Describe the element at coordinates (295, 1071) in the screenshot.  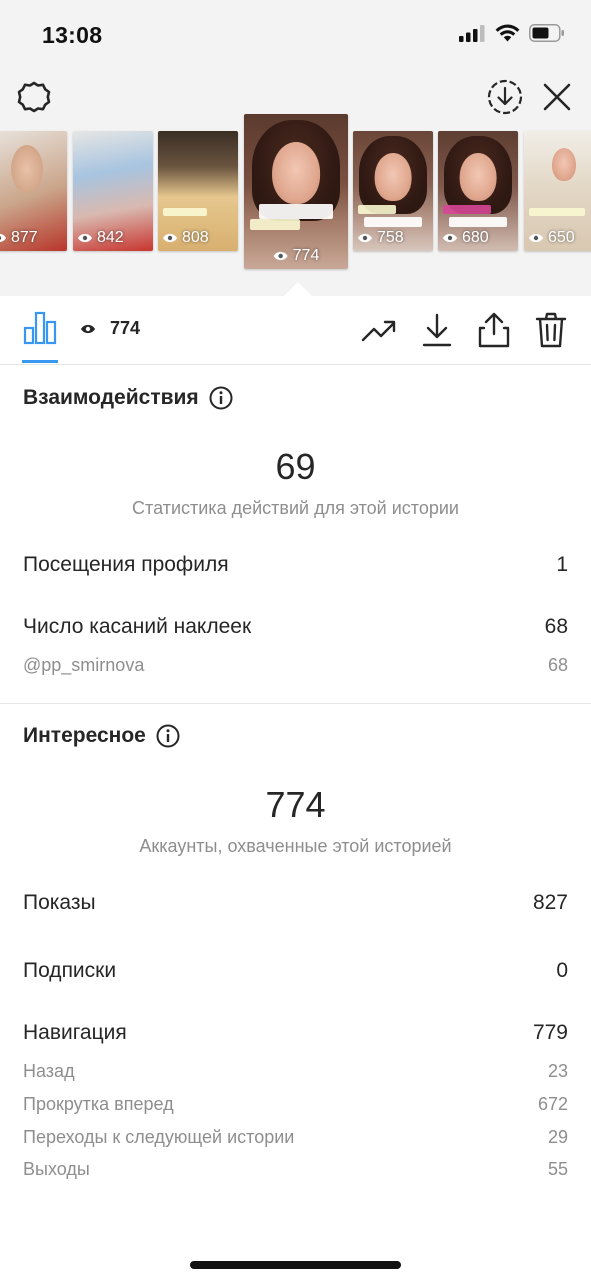
I see `nav-back-row: Назад 23` at that location.